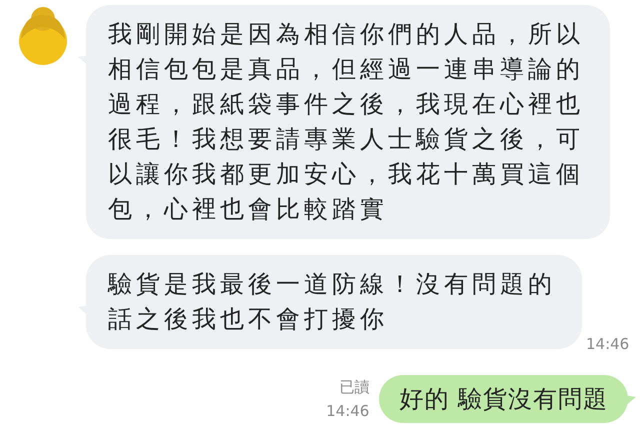 This screenshot has width=640, height=440. Describe the element at coordinates (503, 399) in the screenshot. I see `message-text: 好的 驗貨沒有問題` at that location.